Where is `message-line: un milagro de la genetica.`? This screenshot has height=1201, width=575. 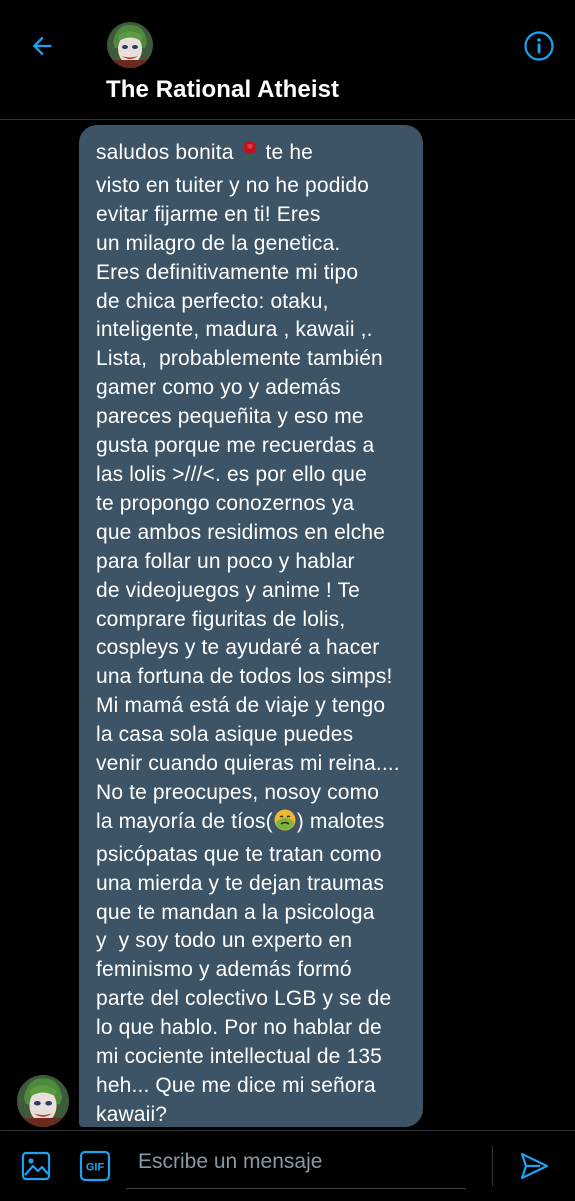 message-line: un milagro de la genetica. is located at coordinates (218, 243).